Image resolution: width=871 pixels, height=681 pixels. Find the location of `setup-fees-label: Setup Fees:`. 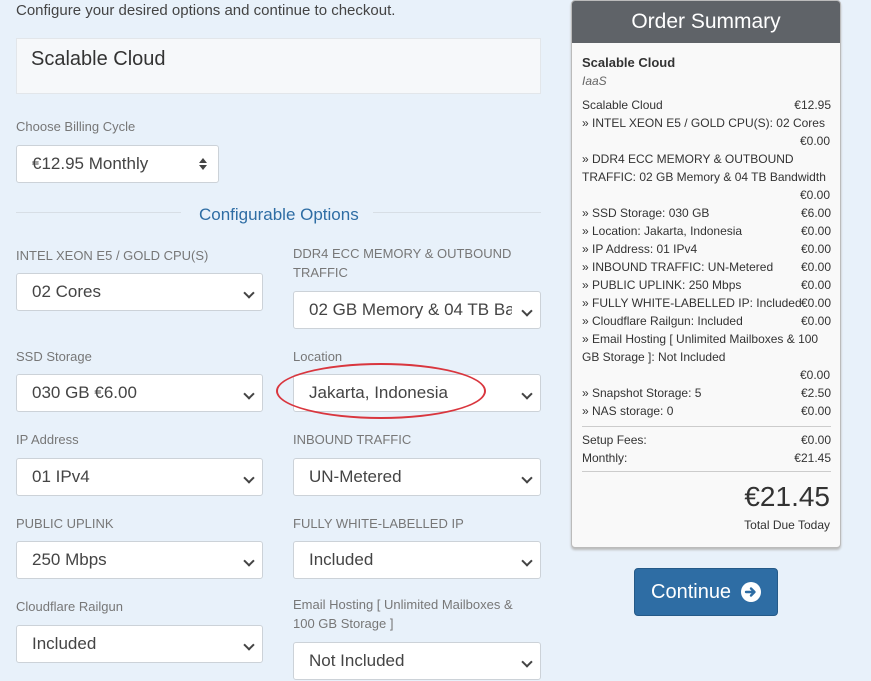

setup-fees-label: Setup Fees: is located at coordinates (614, 440).